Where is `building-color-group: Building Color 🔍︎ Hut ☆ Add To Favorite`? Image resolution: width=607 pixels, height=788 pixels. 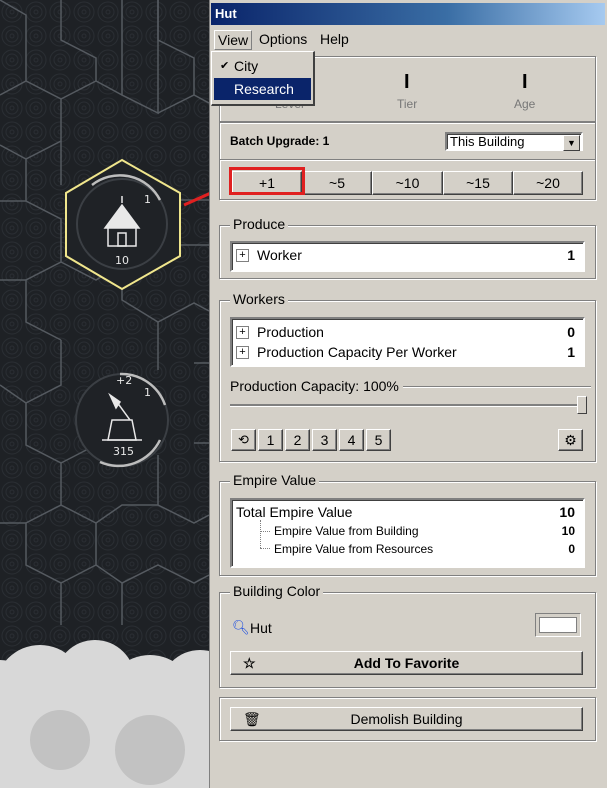
building-color-group: Building Color 🔍︎ Hut ☆ Add To Favorite is located at coordinates (407, 635).